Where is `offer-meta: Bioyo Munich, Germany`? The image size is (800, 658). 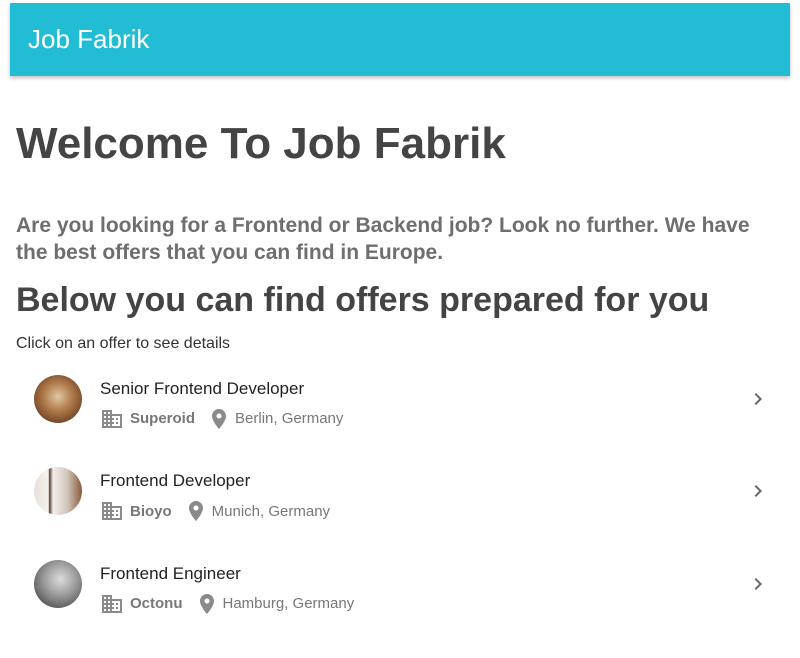 offer-meta: Bioyo Munich, Germany is located at coordinates (215, 511).